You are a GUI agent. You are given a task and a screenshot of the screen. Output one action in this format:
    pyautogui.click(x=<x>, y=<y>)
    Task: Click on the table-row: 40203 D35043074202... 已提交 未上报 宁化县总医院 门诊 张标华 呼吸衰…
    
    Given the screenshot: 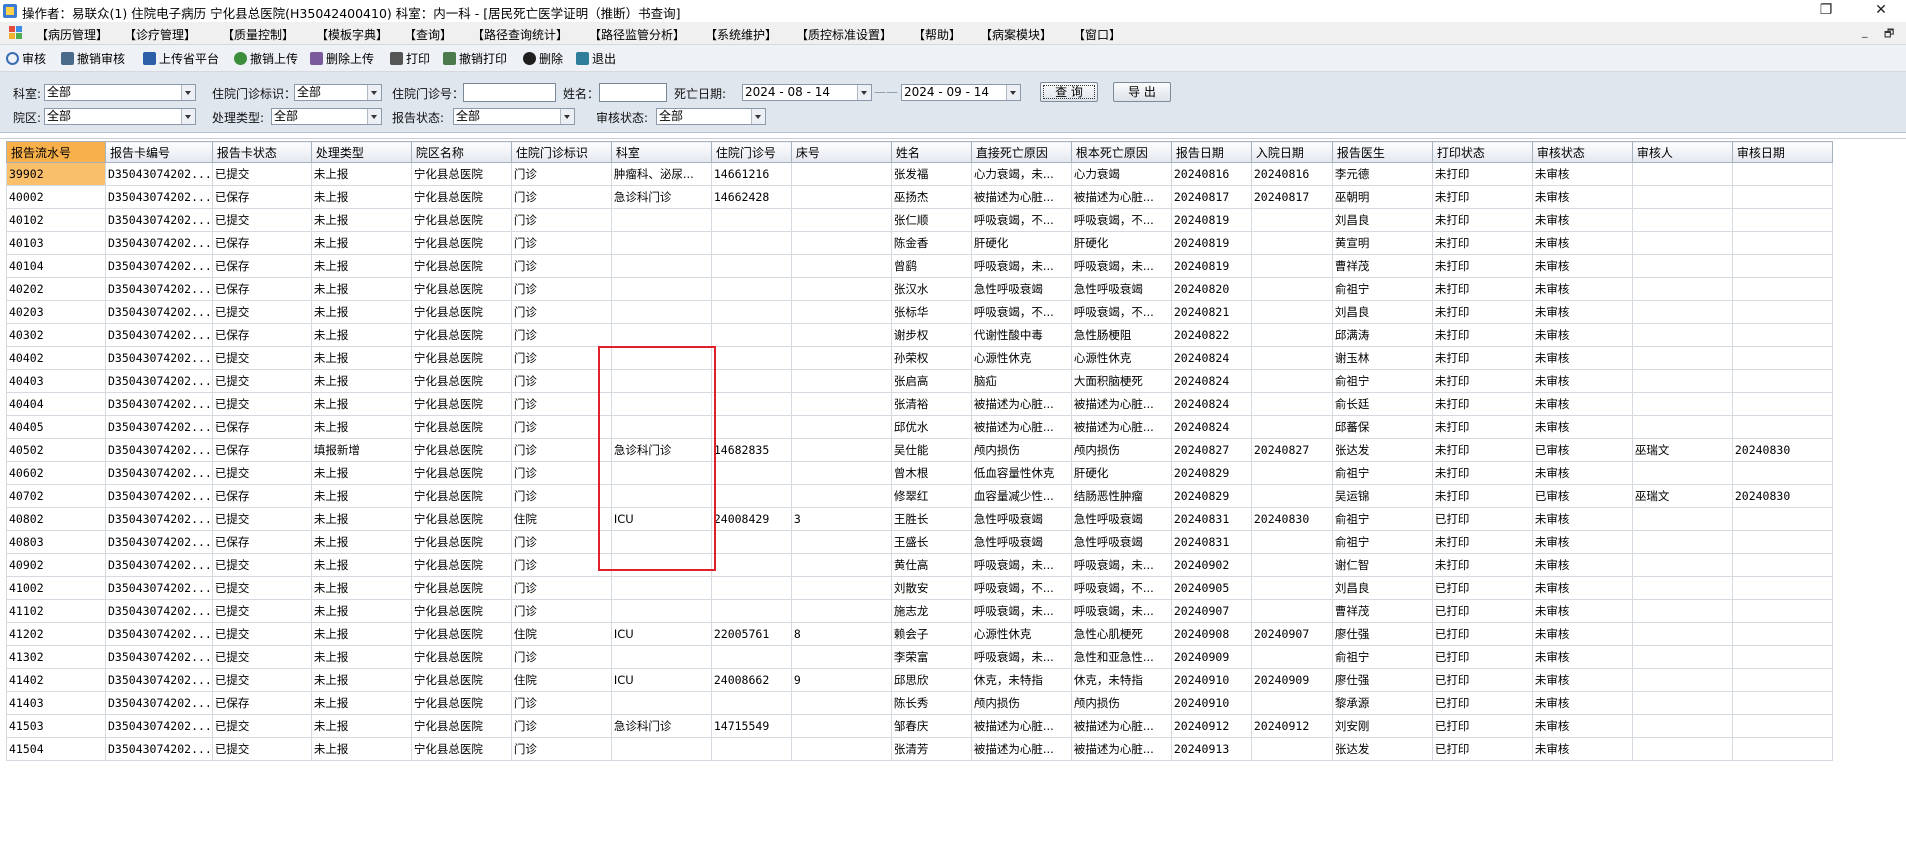 What is the action you would take?
    pyautogui.click(x=919, y=312)
    